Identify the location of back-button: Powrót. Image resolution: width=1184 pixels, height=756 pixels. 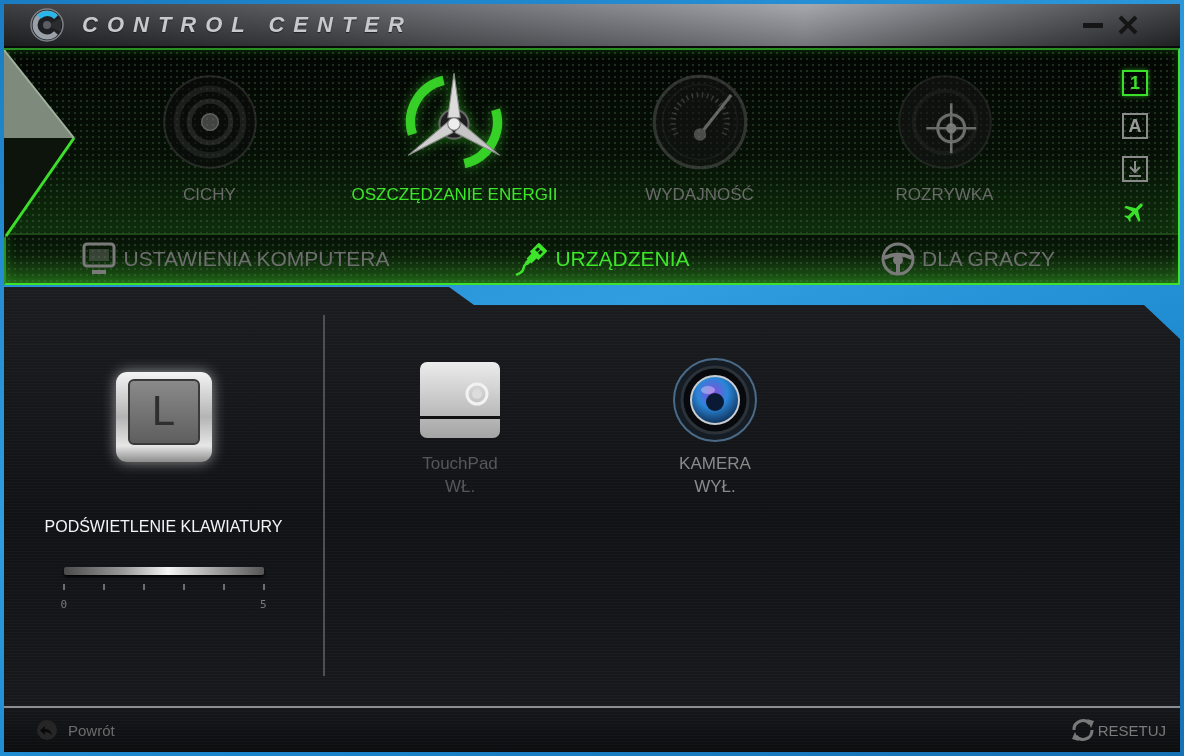
(76, 730).